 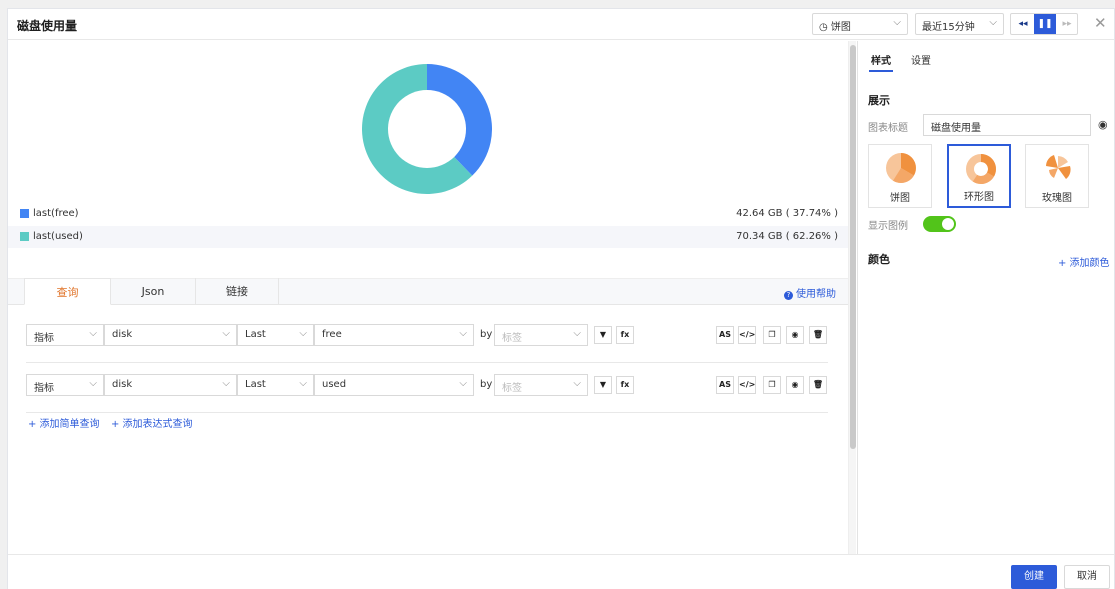 What do you see at coordinates (427, 362) in the screenshot?
I see `divider` at bounding box center [427, 362].